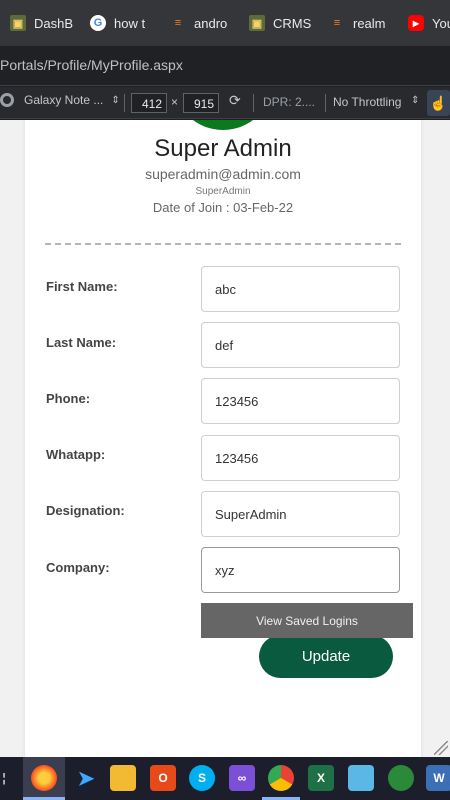 The width and height of the screenshot is (450, 800). I want to click on app-bird-icon: ➤, so click(86, 778).